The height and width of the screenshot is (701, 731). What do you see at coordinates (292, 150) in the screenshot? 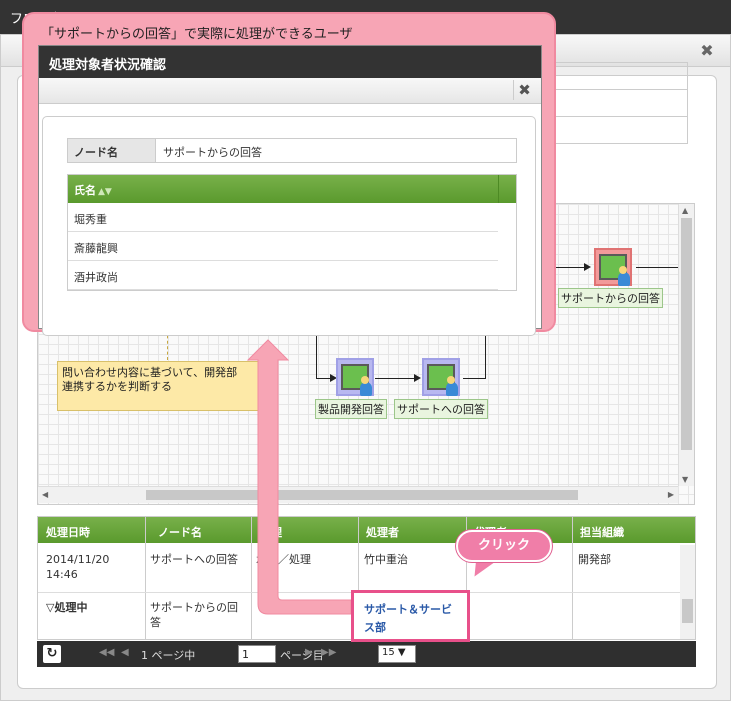
I see `node-name-row: ノード名 サポートからの回答` at bounding box center [292, 150].